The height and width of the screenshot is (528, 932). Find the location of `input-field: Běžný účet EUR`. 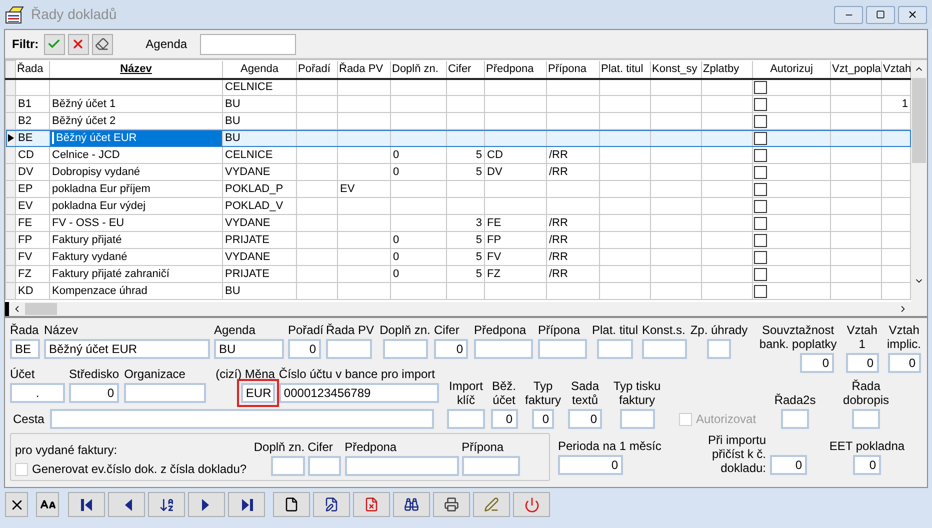

input-field: Běžný účet EUR is located at coordinates (127, 349).